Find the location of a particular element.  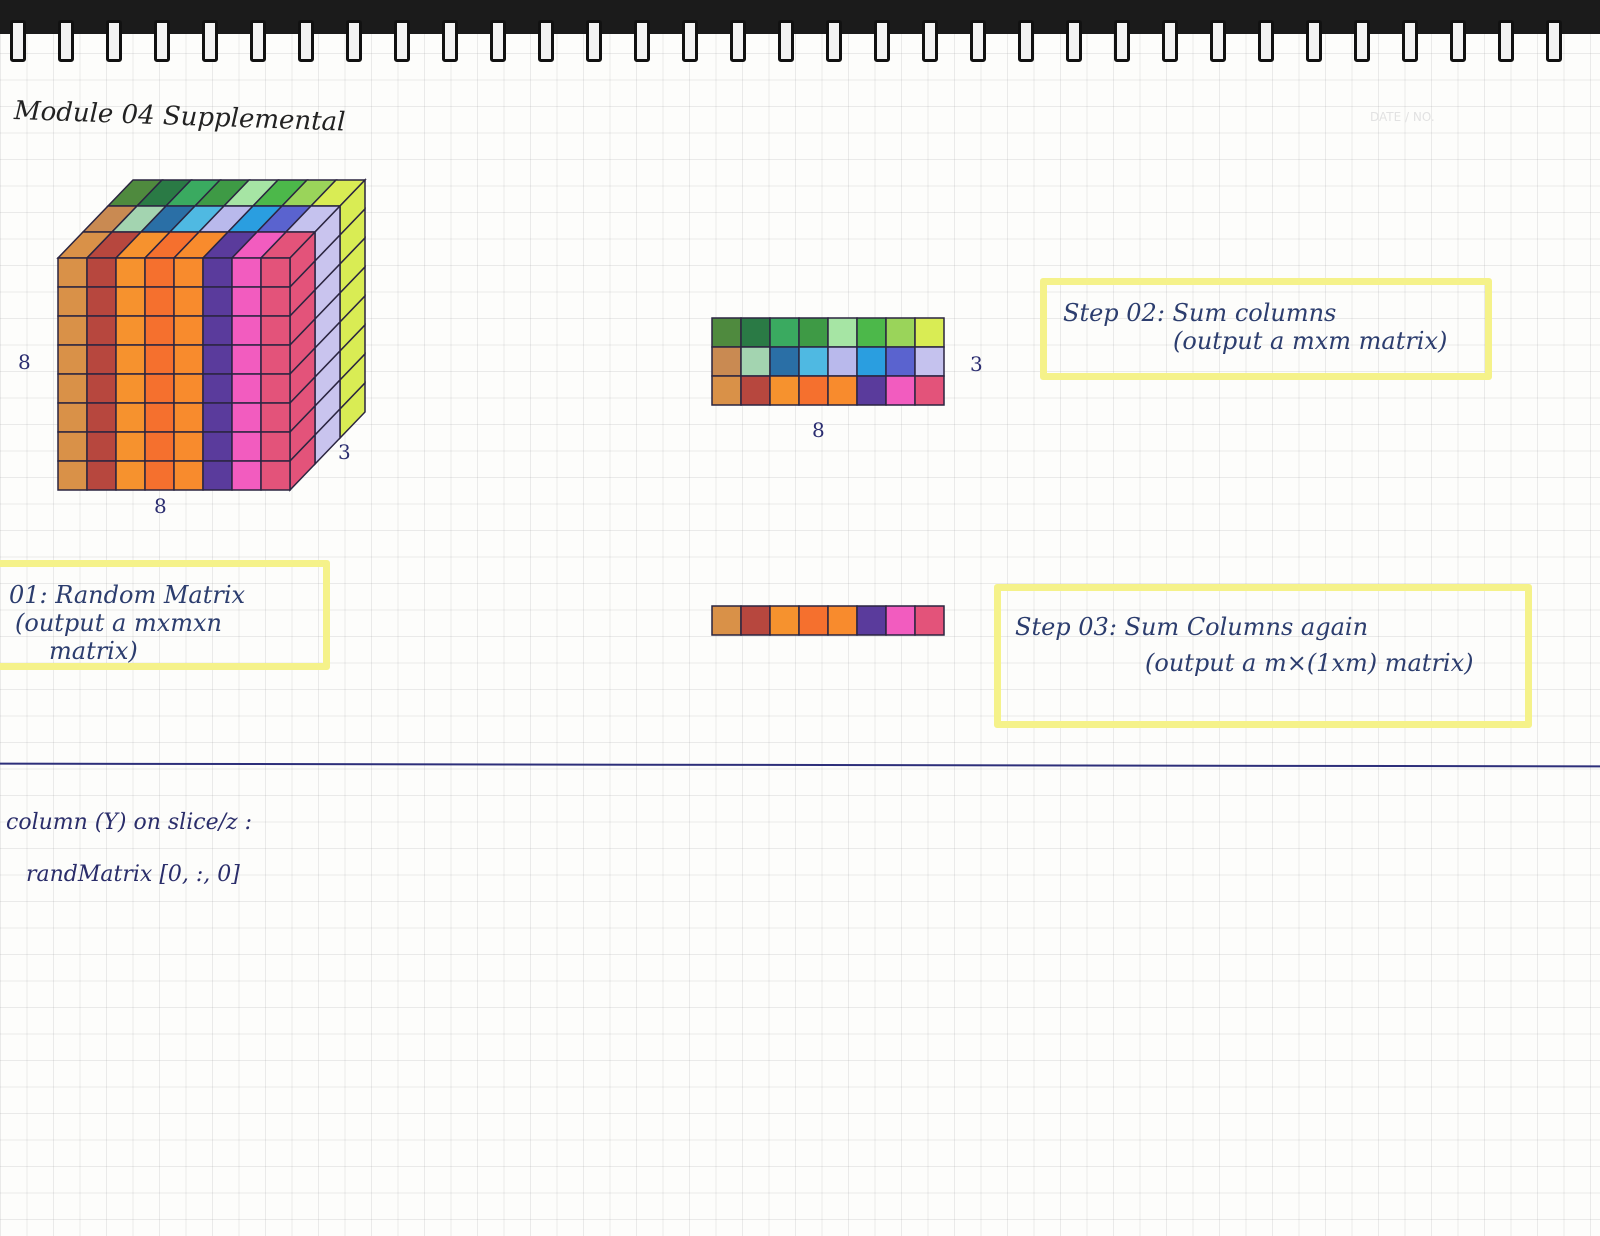

vector-1x8 is located at coordinates (828, 620).